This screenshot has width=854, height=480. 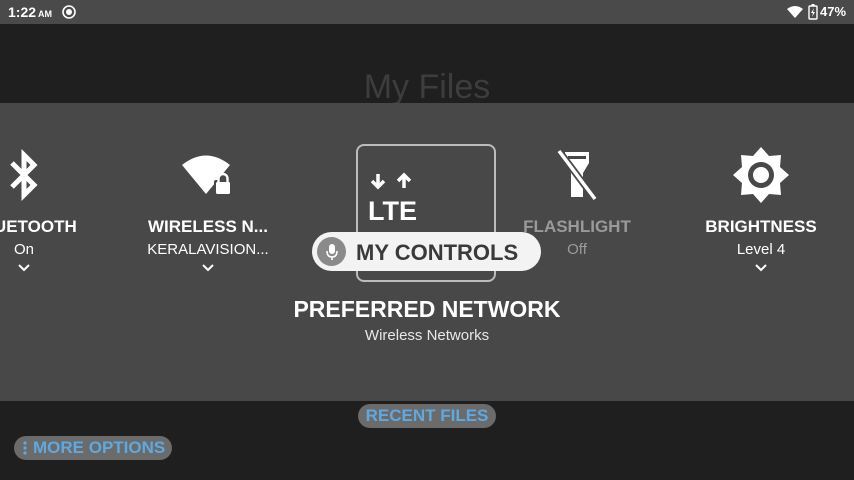 What do you see at coordinates (437, 252) in the screenshot?
I see `my-controls-label: MY CONTROLS` at bounding box center [437, 252].